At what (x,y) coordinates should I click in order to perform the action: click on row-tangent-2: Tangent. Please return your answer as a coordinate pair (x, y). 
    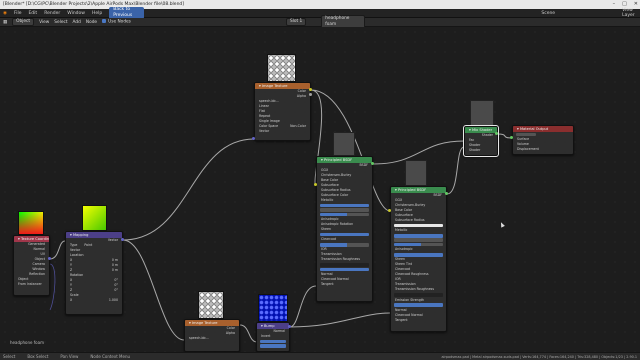
    Looking at the image, I should click on (401, 319).